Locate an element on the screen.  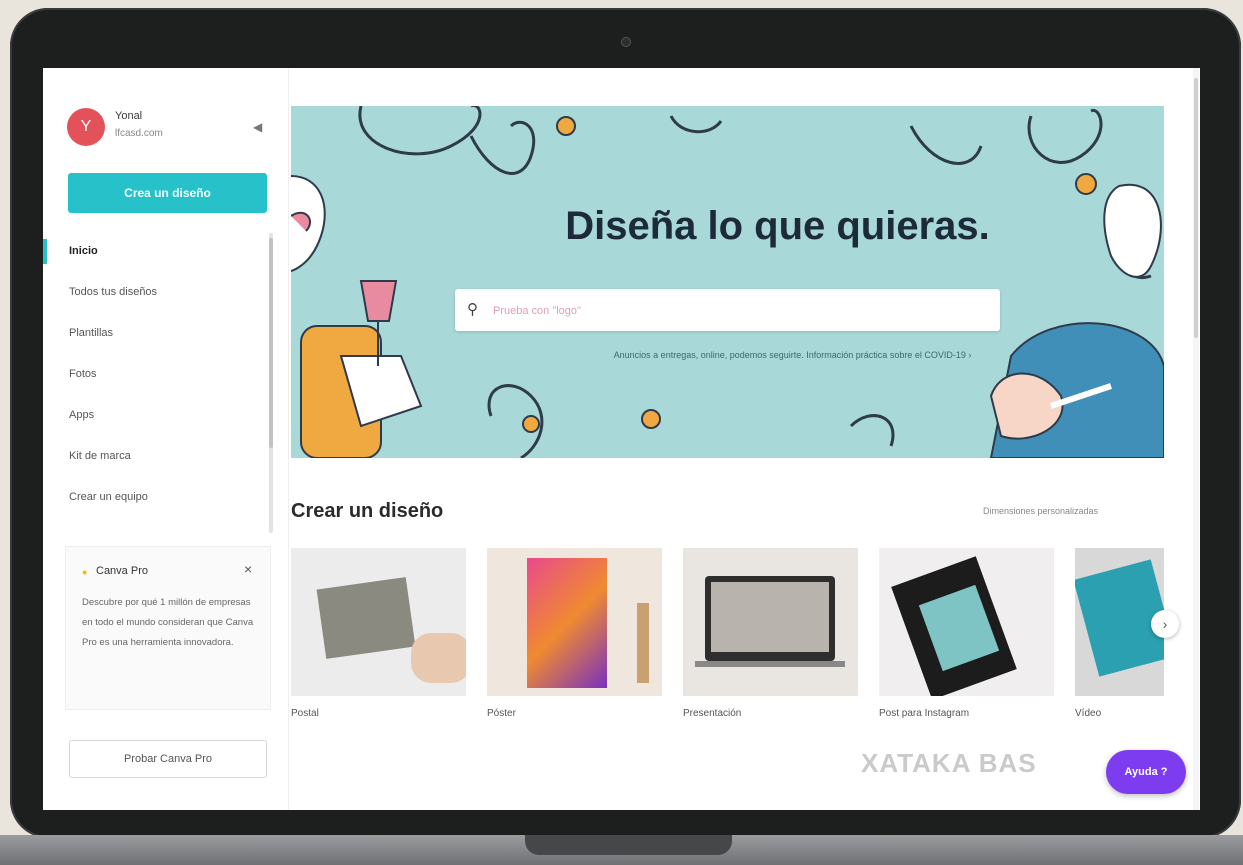
design-card-presentation: Presentación is located at coordinates (770, 633).